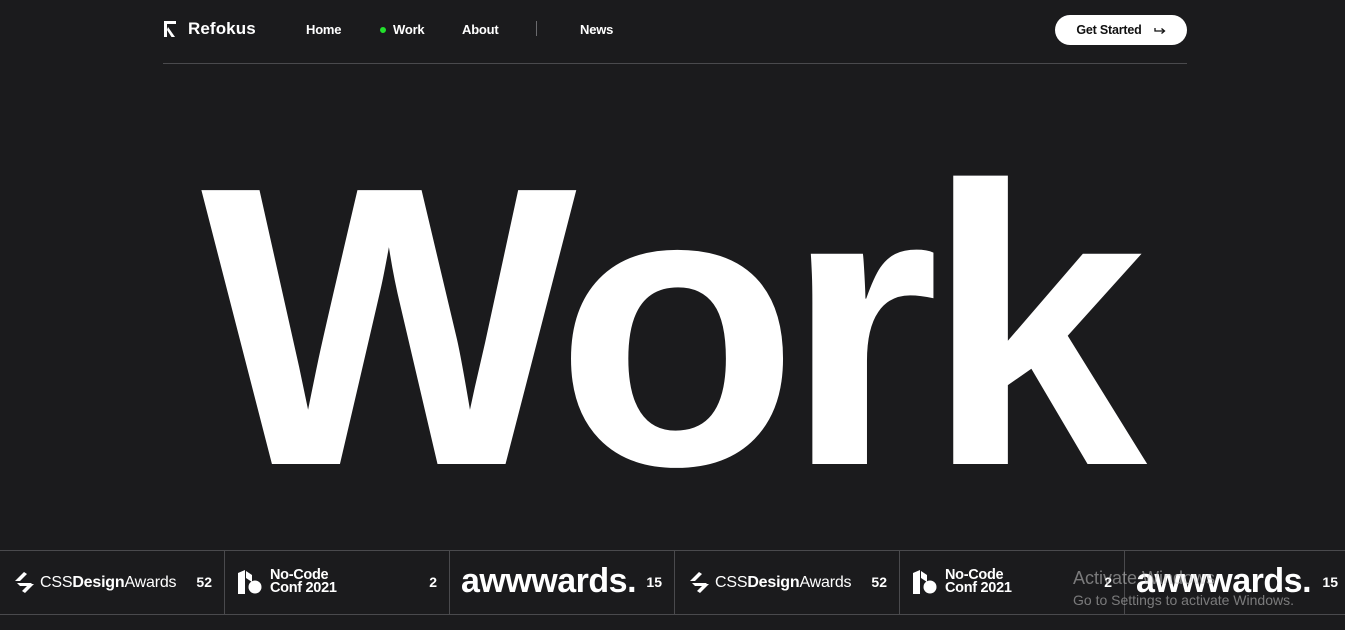  I want to click on get-started-label: Get Started, so click(1109, 30).